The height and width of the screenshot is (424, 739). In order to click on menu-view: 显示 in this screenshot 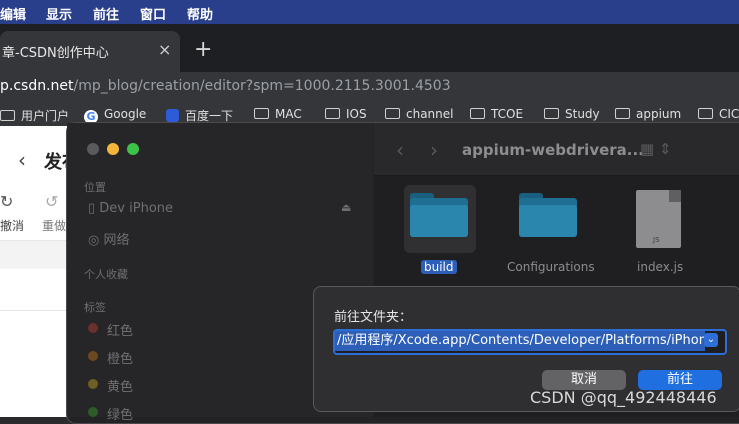, I will do `click(59, 13)`.